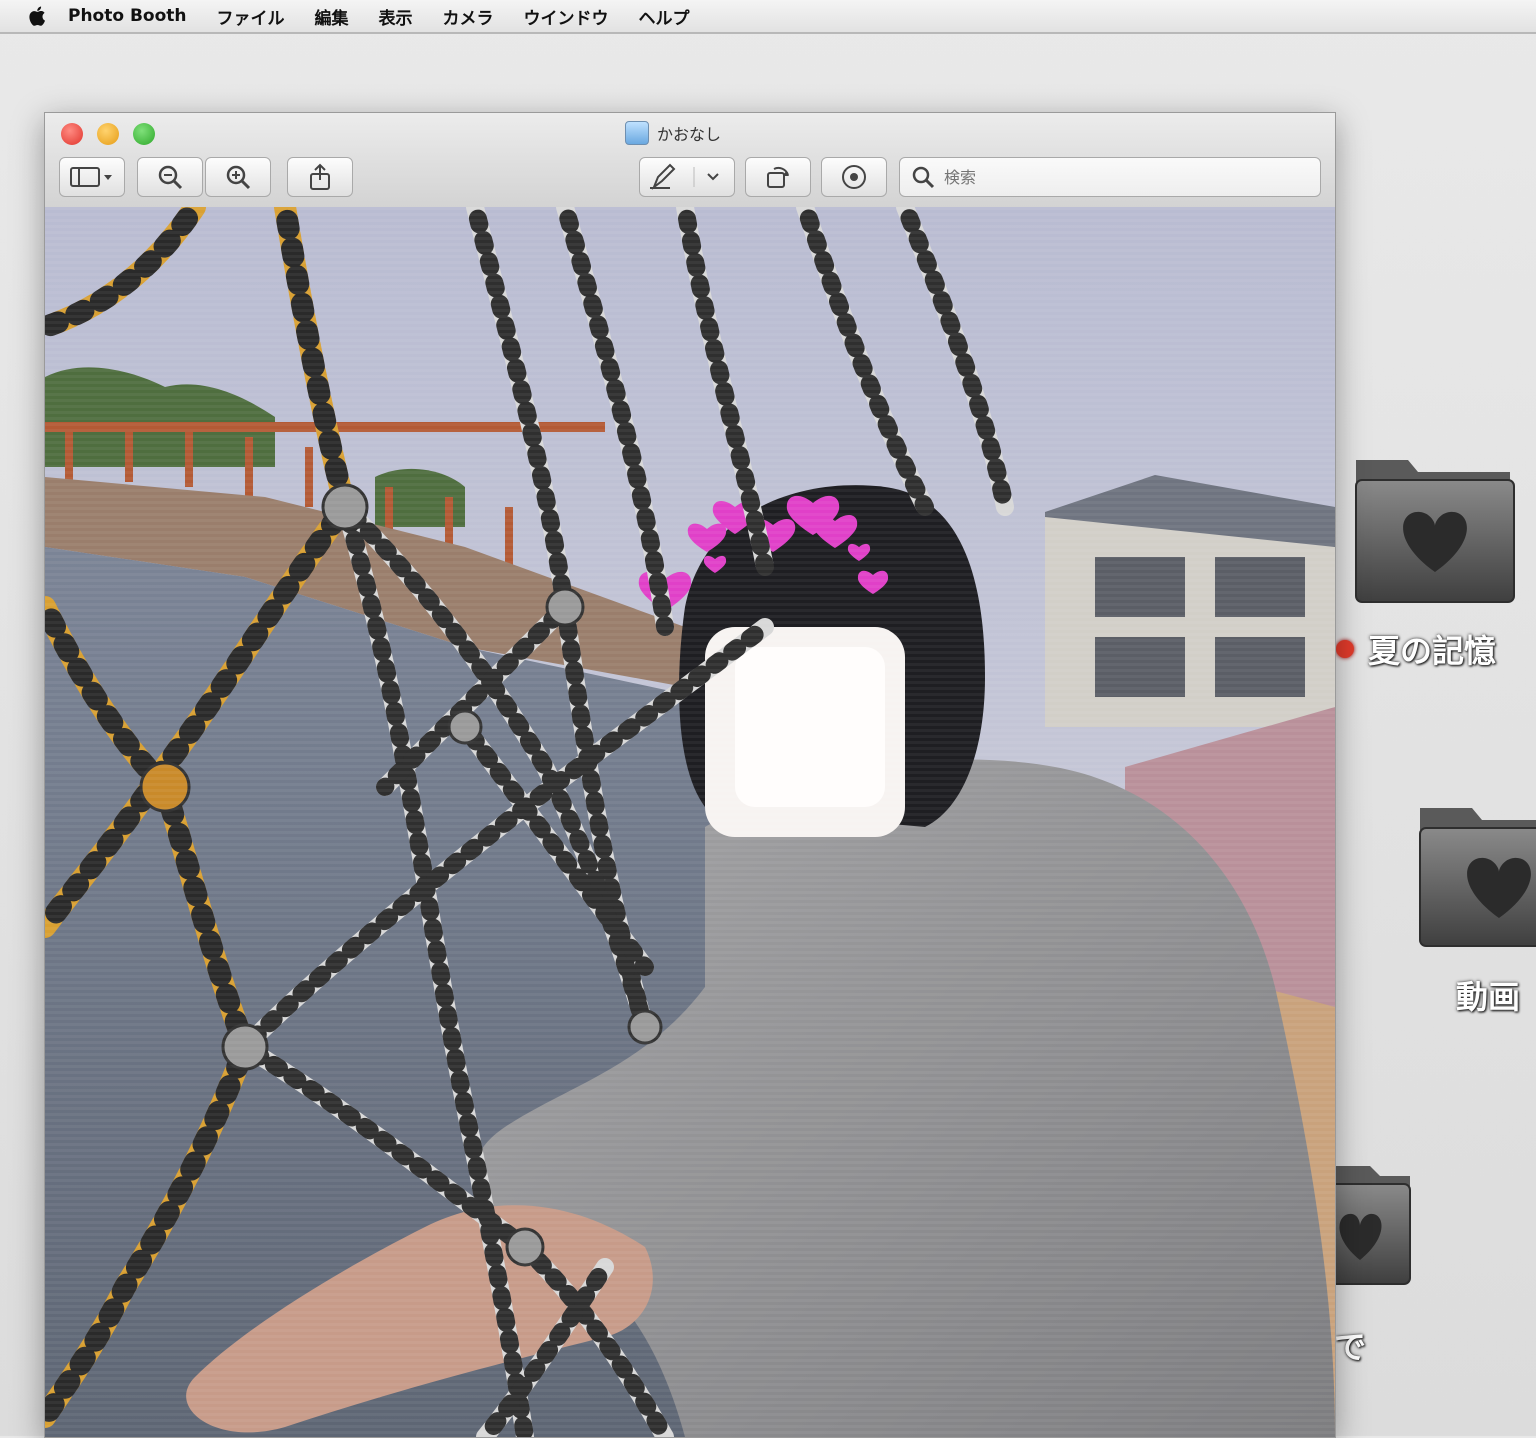  I want to click on window-title: かおなし, so click(673, 133).